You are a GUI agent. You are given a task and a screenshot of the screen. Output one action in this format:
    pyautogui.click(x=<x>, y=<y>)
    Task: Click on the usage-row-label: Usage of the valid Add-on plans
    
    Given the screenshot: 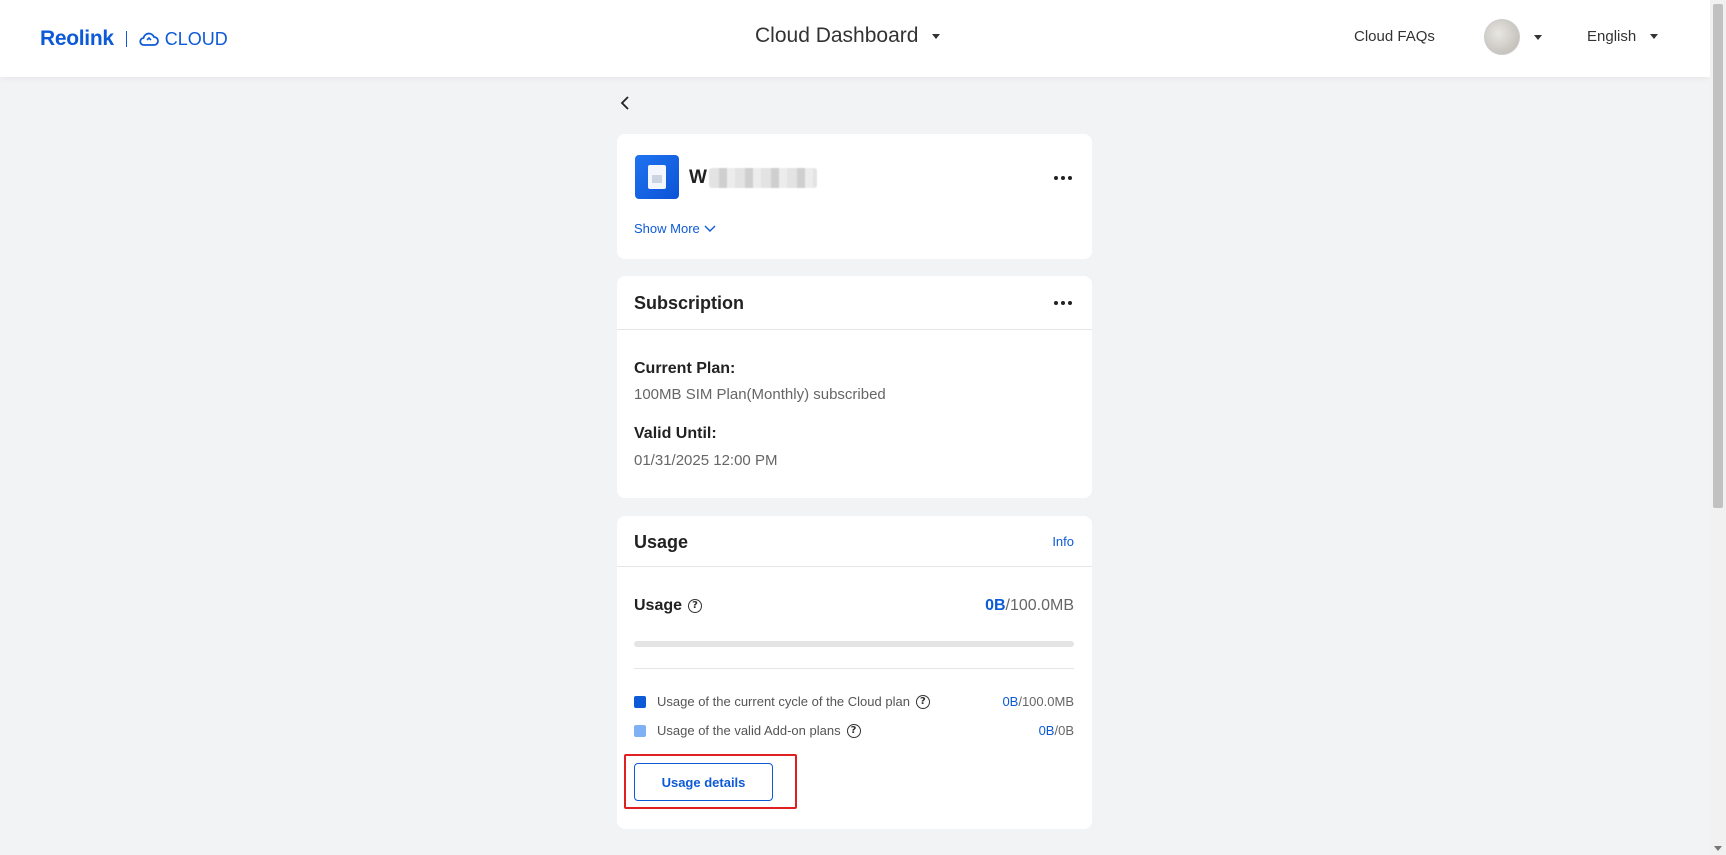 What is the action you would take?
    pyautogui.click(x=749, y=730)
    